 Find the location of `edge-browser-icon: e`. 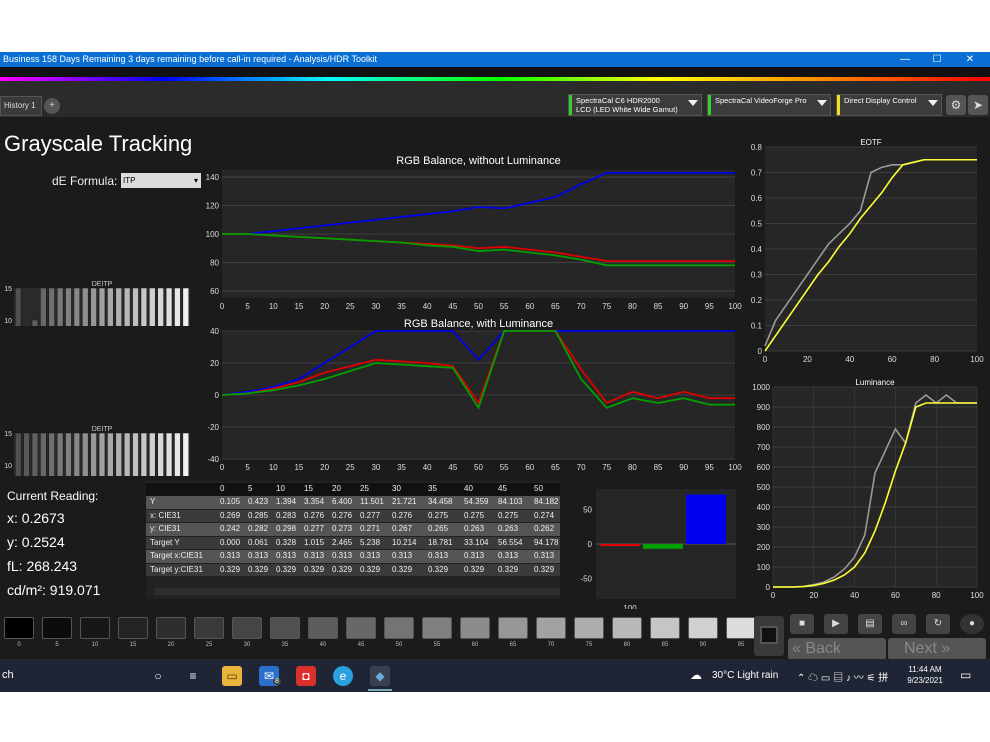

edge-browser-icon: e is located at coordinates (343, 676).